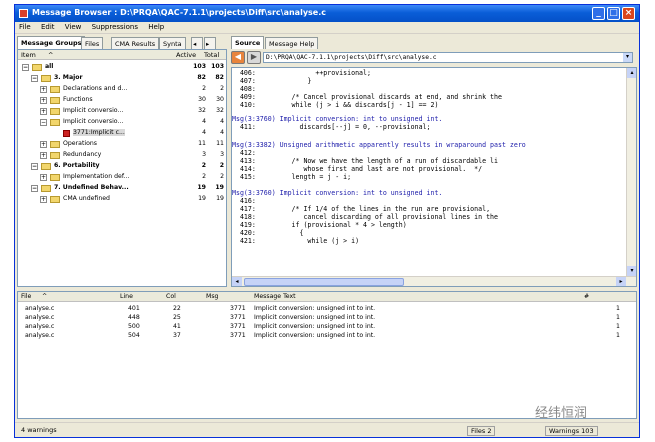  I want to click on tab-files: Files, so click(92, 43).